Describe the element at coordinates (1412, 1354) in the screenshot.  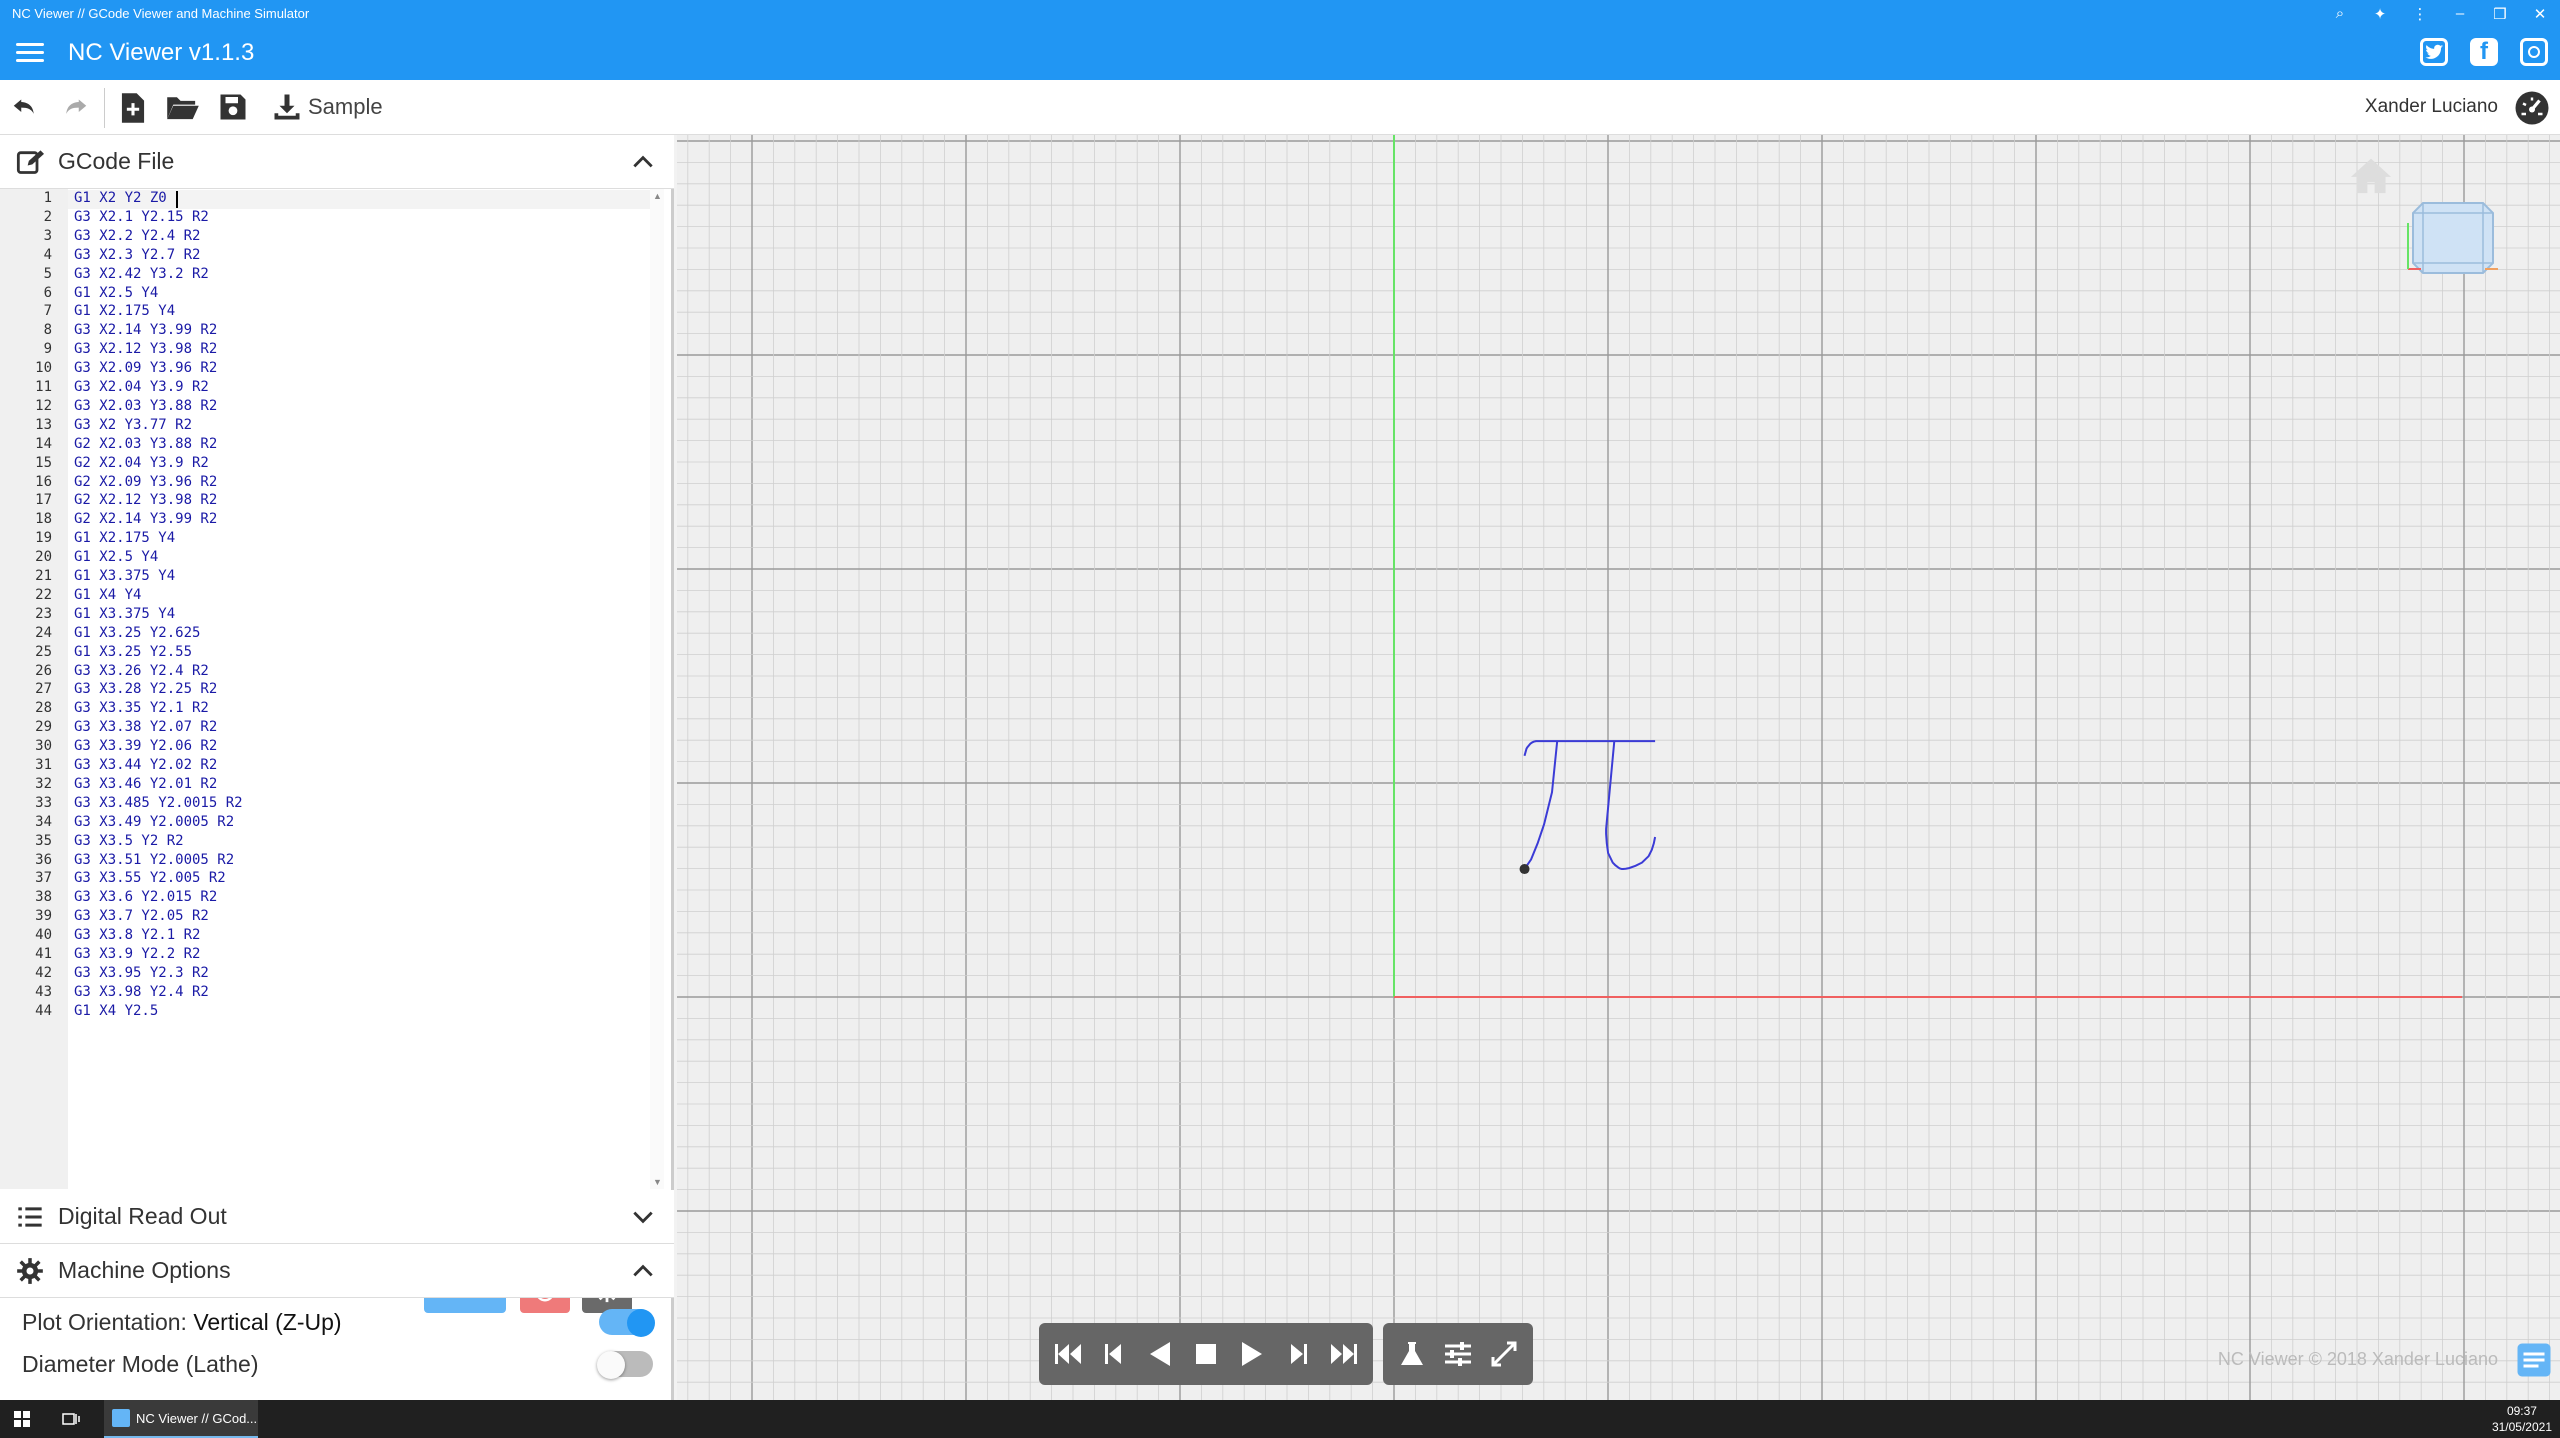
I see `flask-icon` at that location.